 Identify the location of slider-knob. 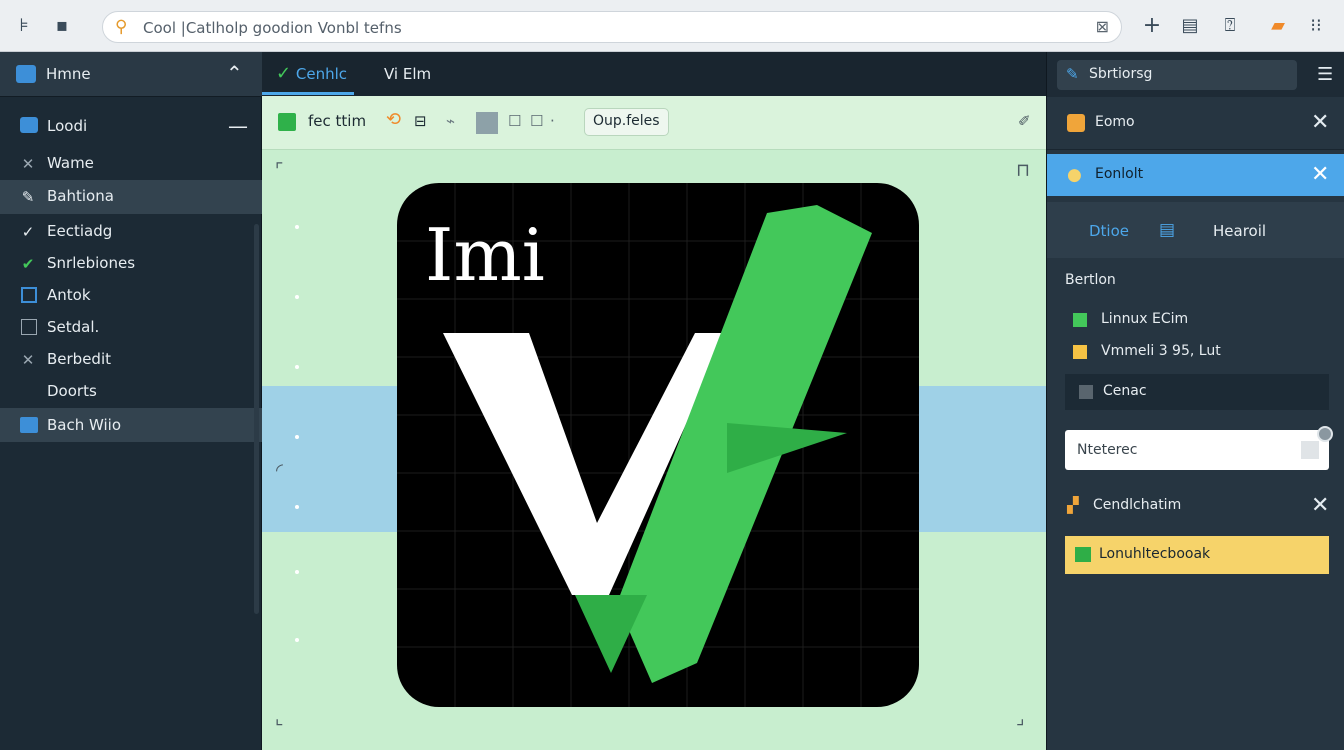
(1325, 434).